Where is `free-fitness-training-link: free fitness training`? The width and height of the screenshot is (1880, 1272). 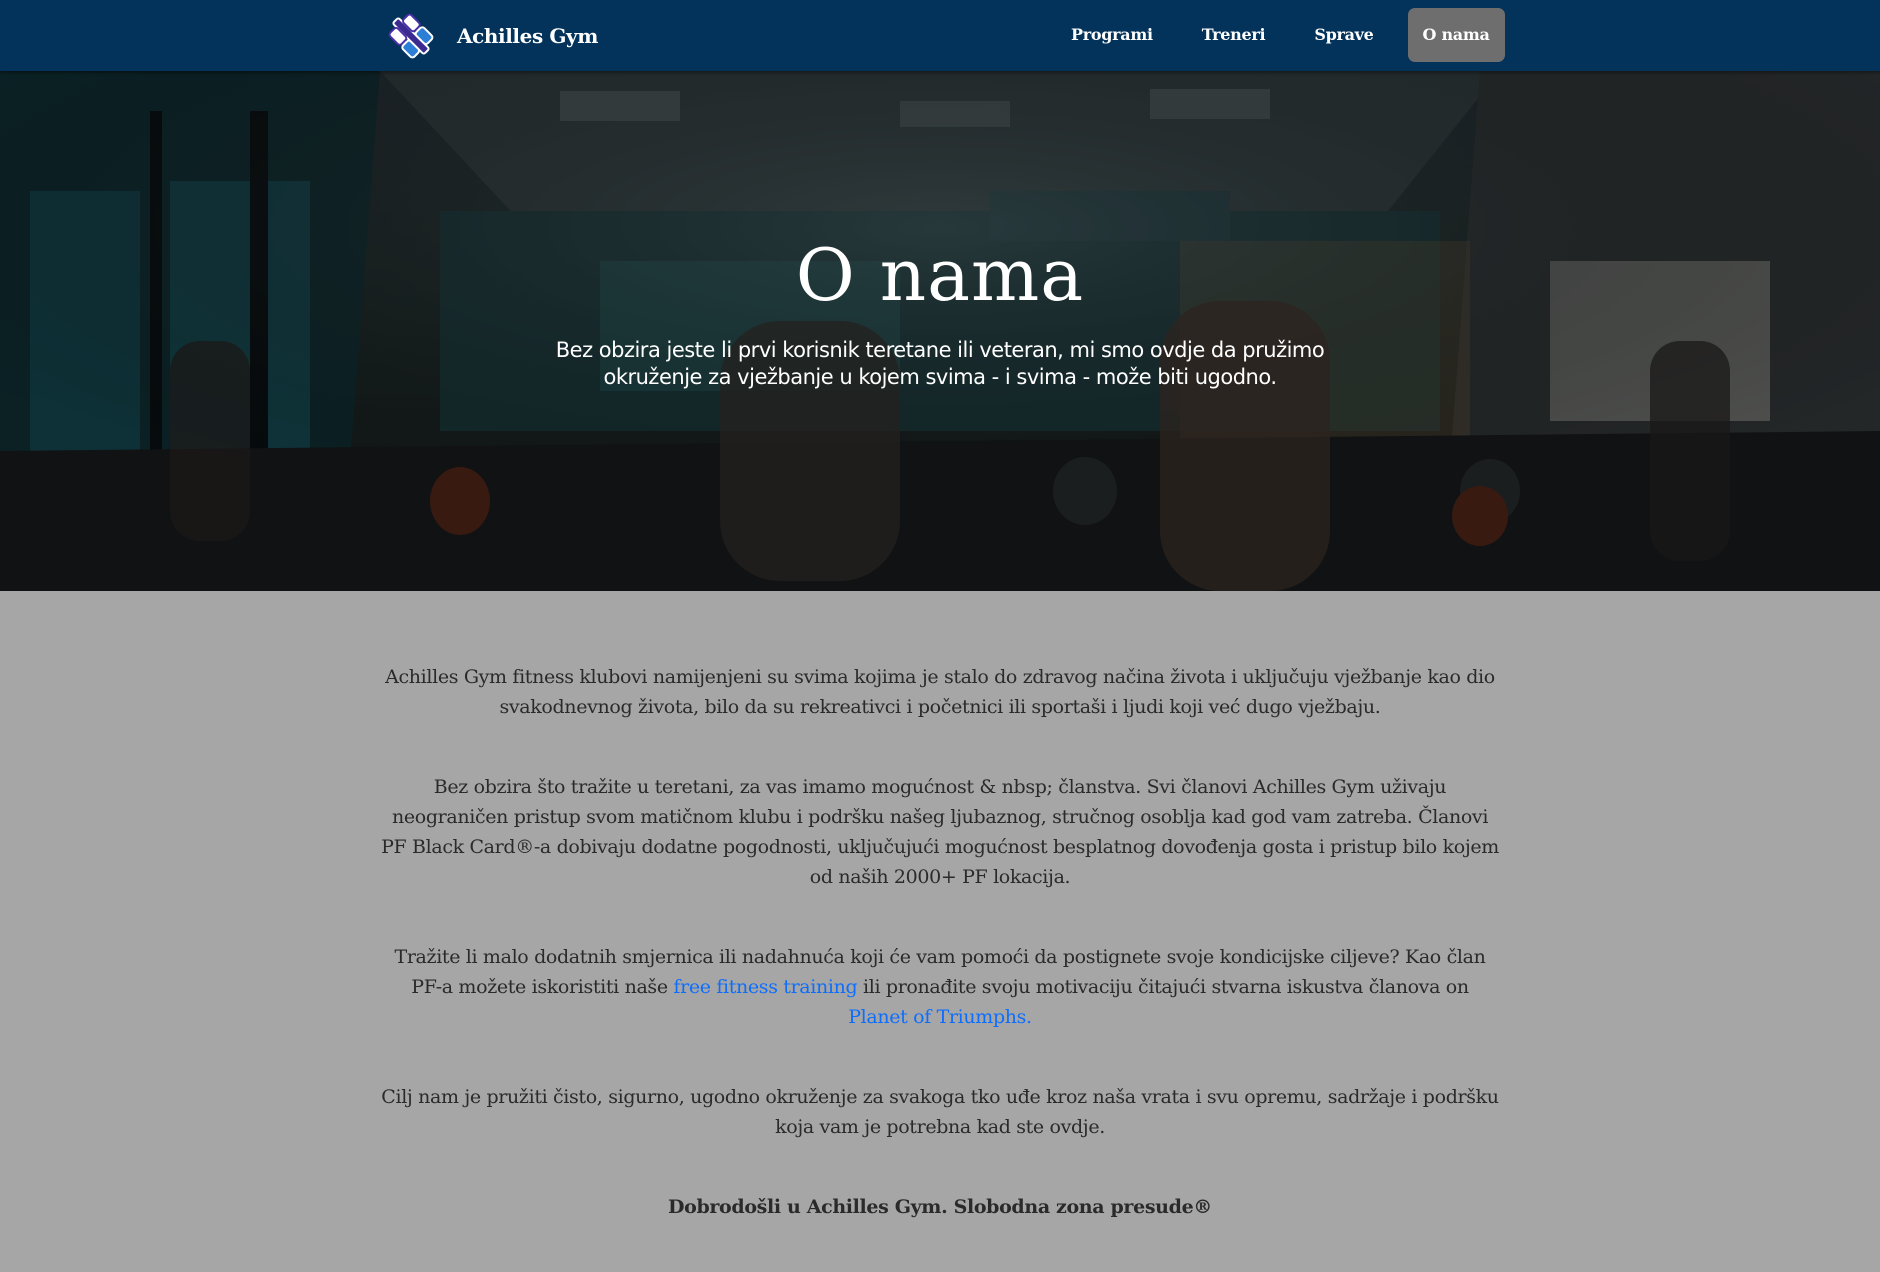
free-fitness-training-link: free fitness training is located at coordinates (765, 987).